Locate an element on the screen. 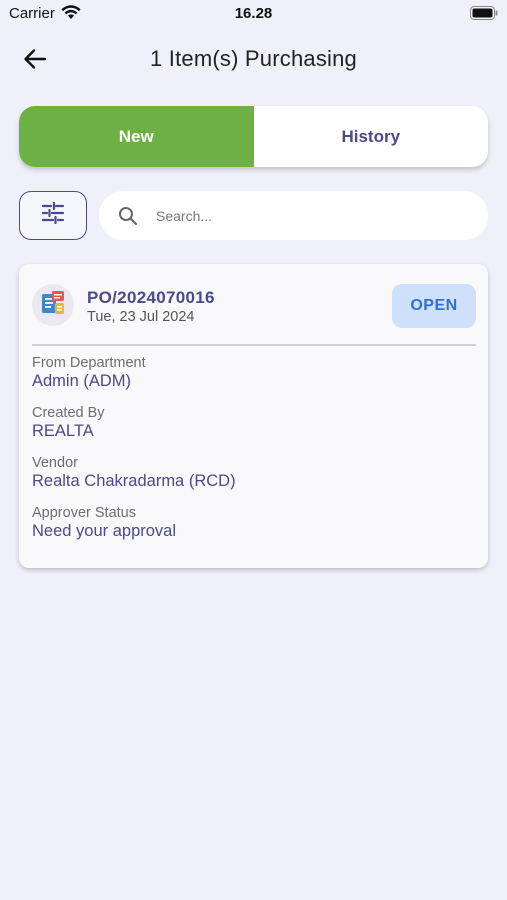 The height and width of the screenshot is (900, 507). field-label: Approver Status is located at coordinates (84, 513).